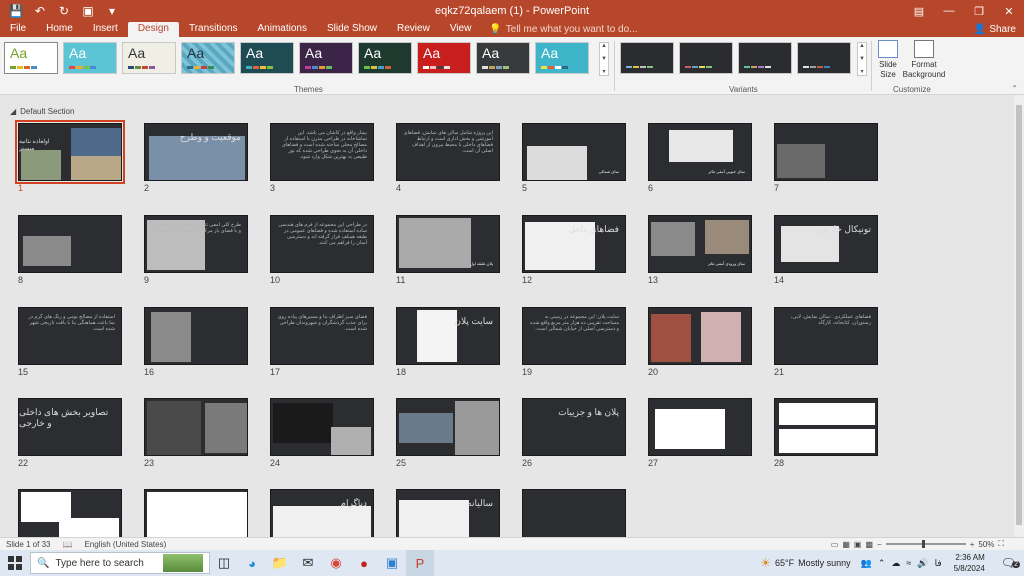 The image size is (1024, 576). I want to click on language-status: English (United States), so click(125, 544).